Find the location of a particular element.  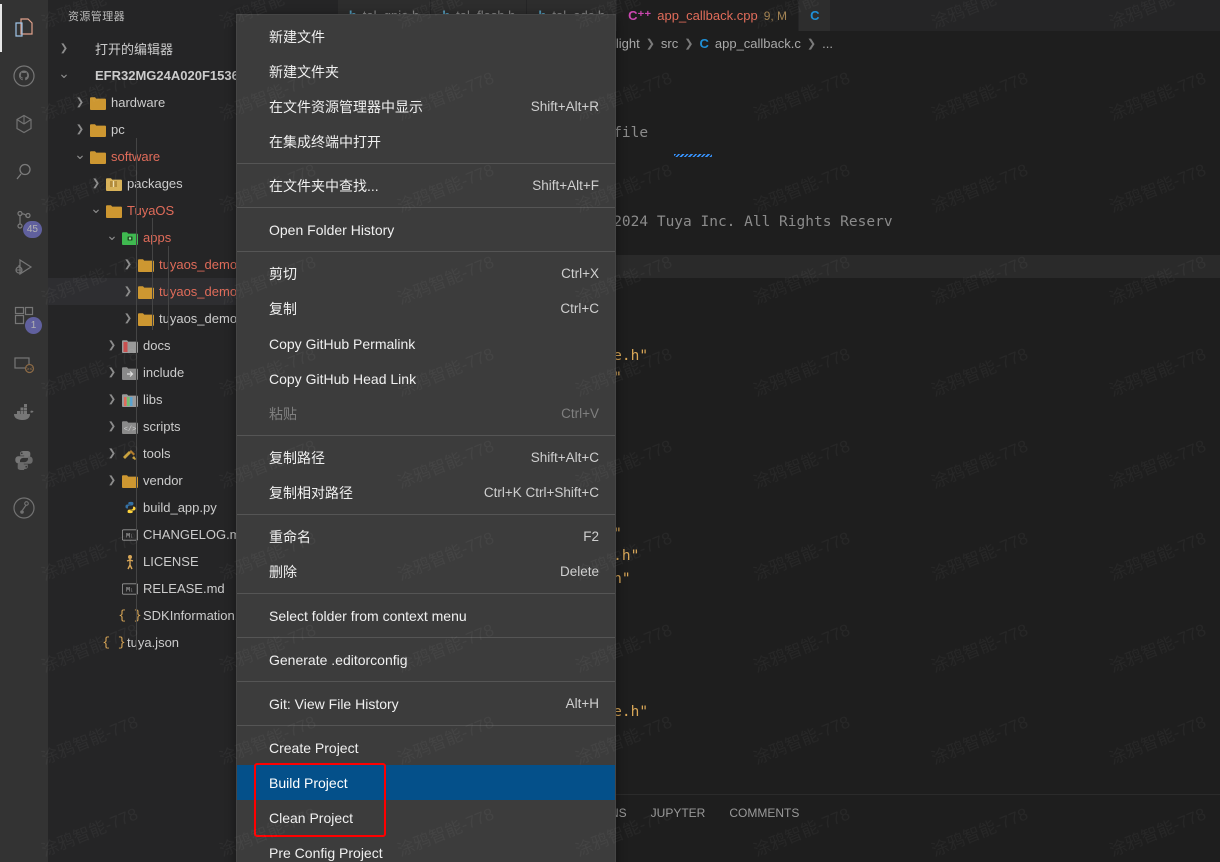

folder-apps-icon is located at coordinates (130, 238).